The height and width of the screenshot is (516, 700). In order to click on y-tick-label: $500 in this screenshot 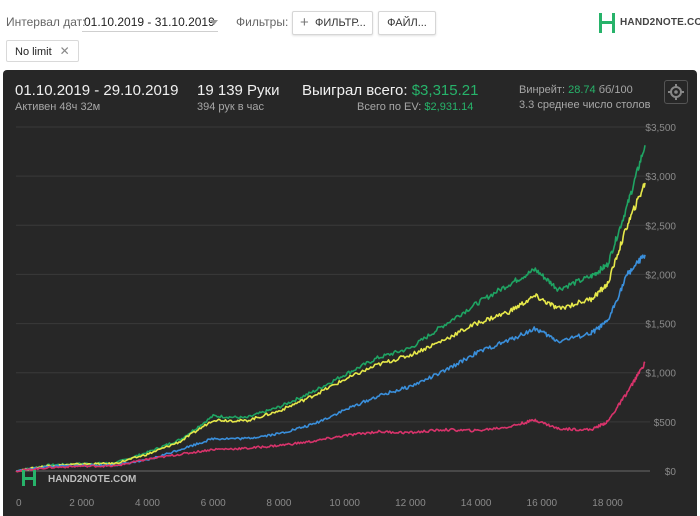, I will do `click(665, 423)`.